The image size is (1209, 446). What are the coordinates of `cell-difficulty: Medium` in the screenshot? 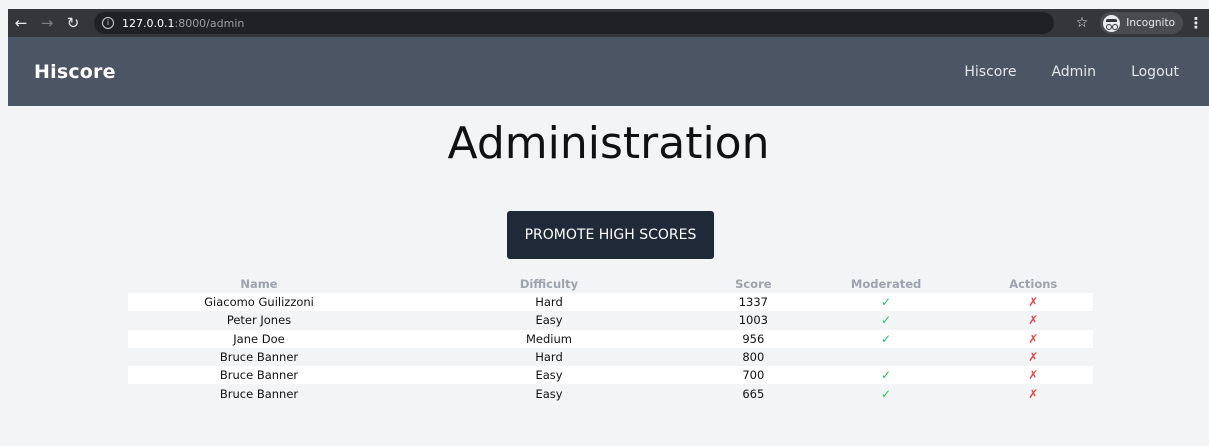 It's located at (549, 338).